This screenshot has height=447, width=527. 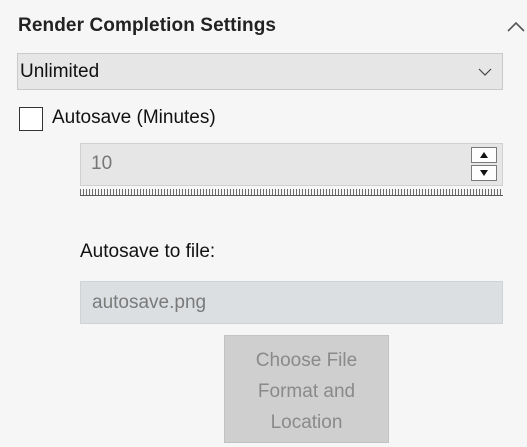 I want to click on autosave-file-label: Autosave to file:, so click(x=148, y=251).